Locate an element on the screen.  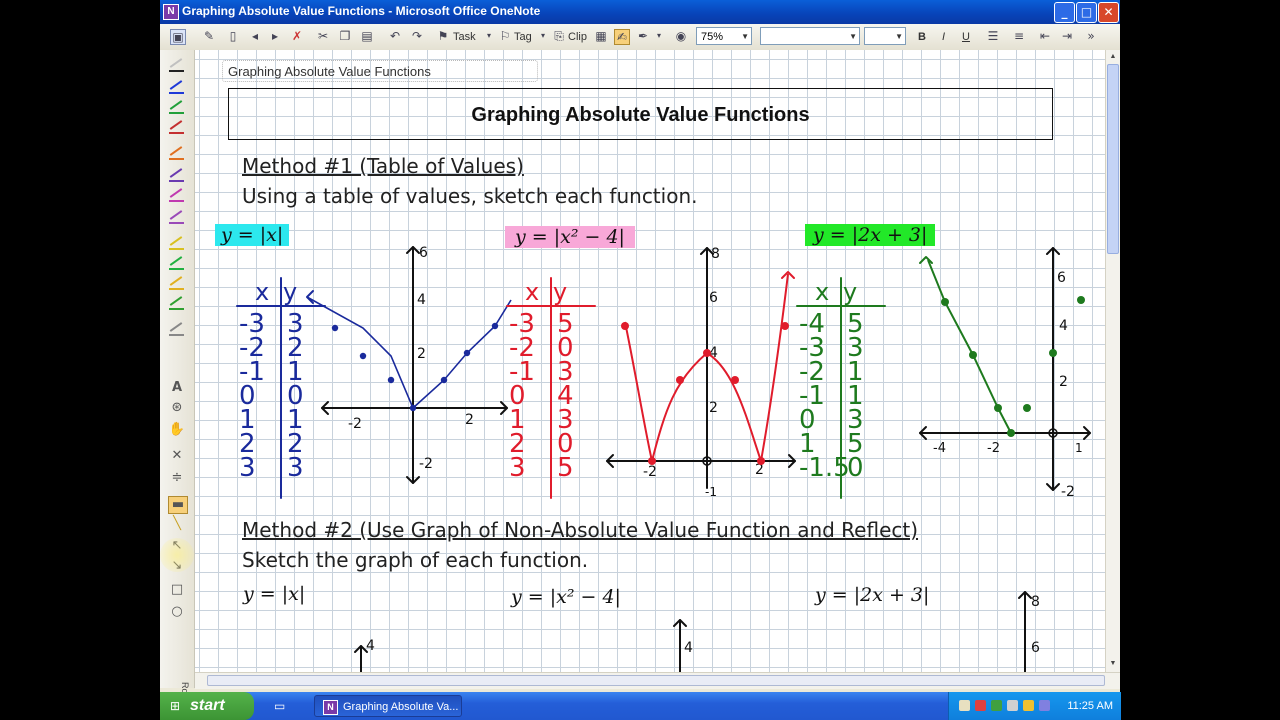
delete-icon: ✗ is located at coordinates (297, 36).